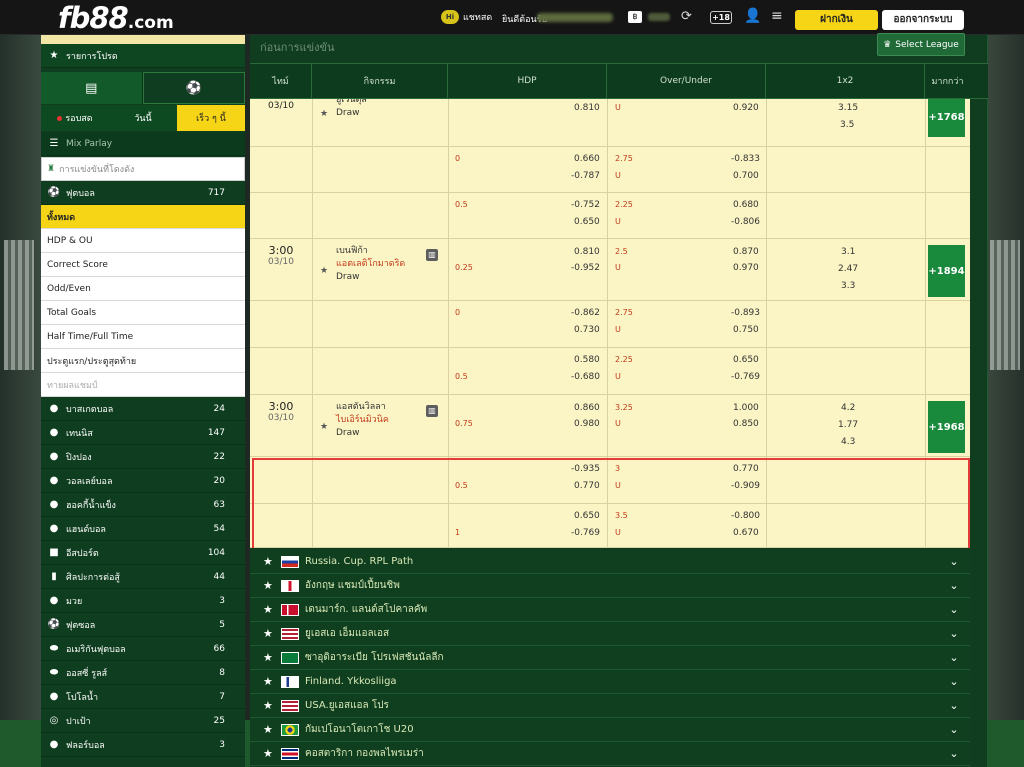 This screenshot has width=1024, height=767. I want to click on hdp-home-odds: -0.935, so click(585, 469).